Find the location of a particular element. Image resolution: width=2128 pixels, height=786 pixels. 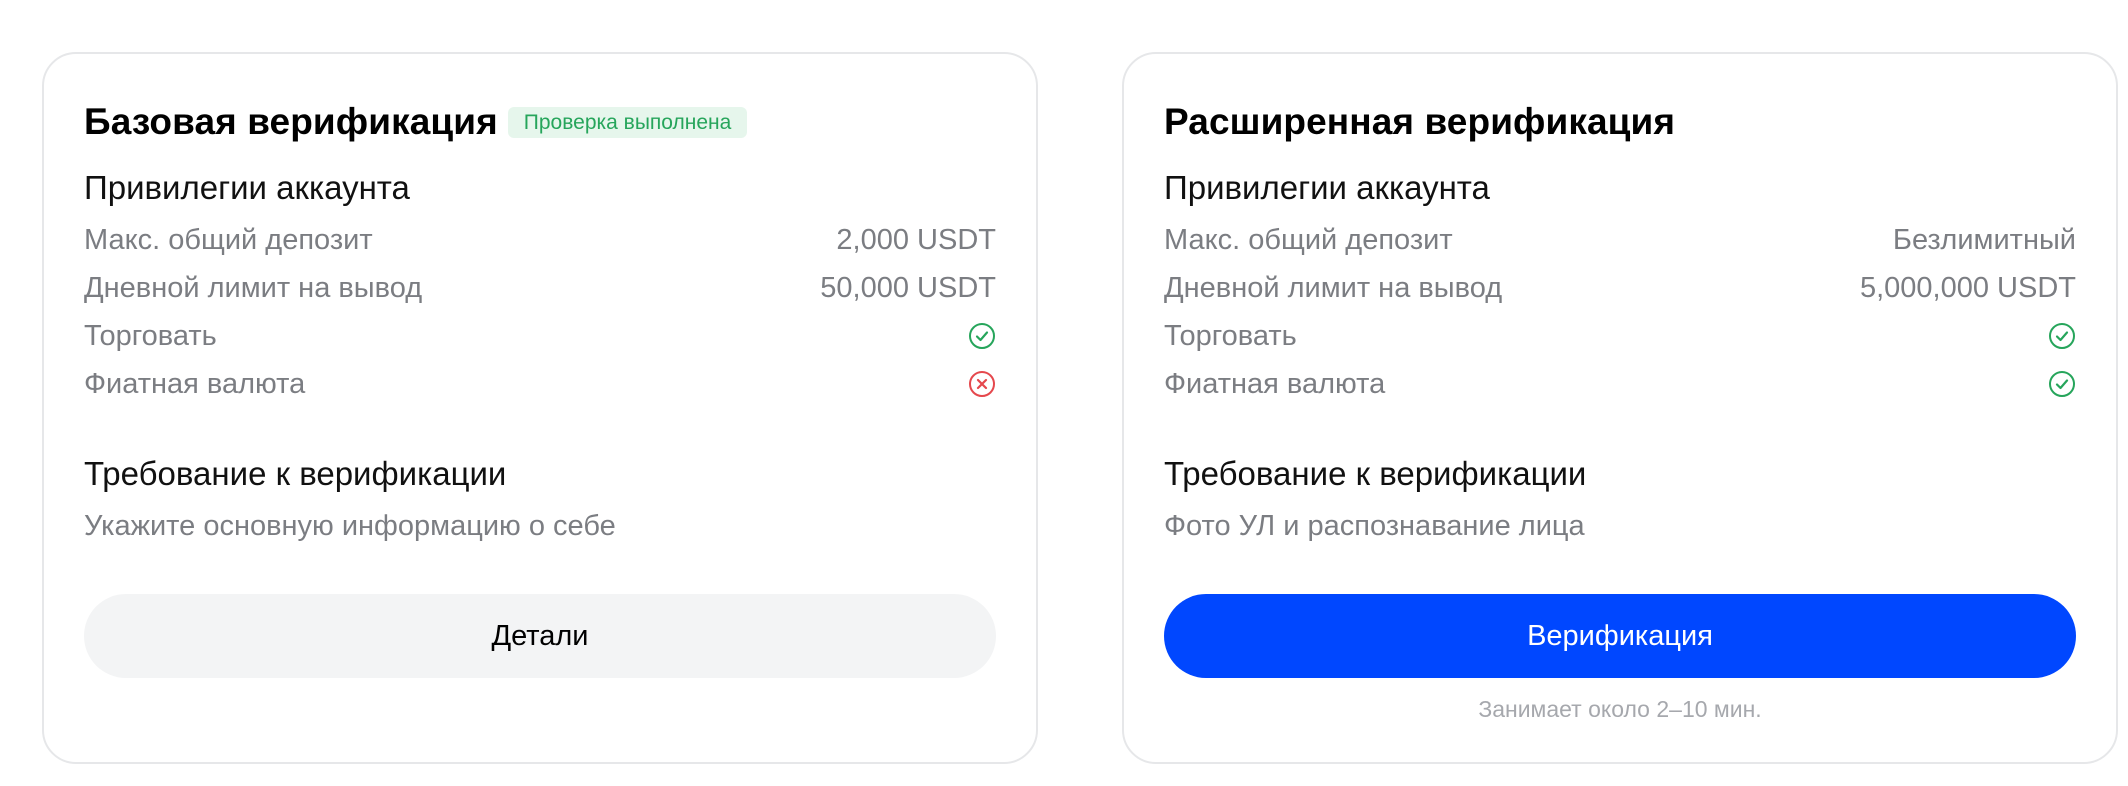

advanced-row-max-deposit: Макс. общий депозит Безлимитный is located at coordinates (1620, 240).